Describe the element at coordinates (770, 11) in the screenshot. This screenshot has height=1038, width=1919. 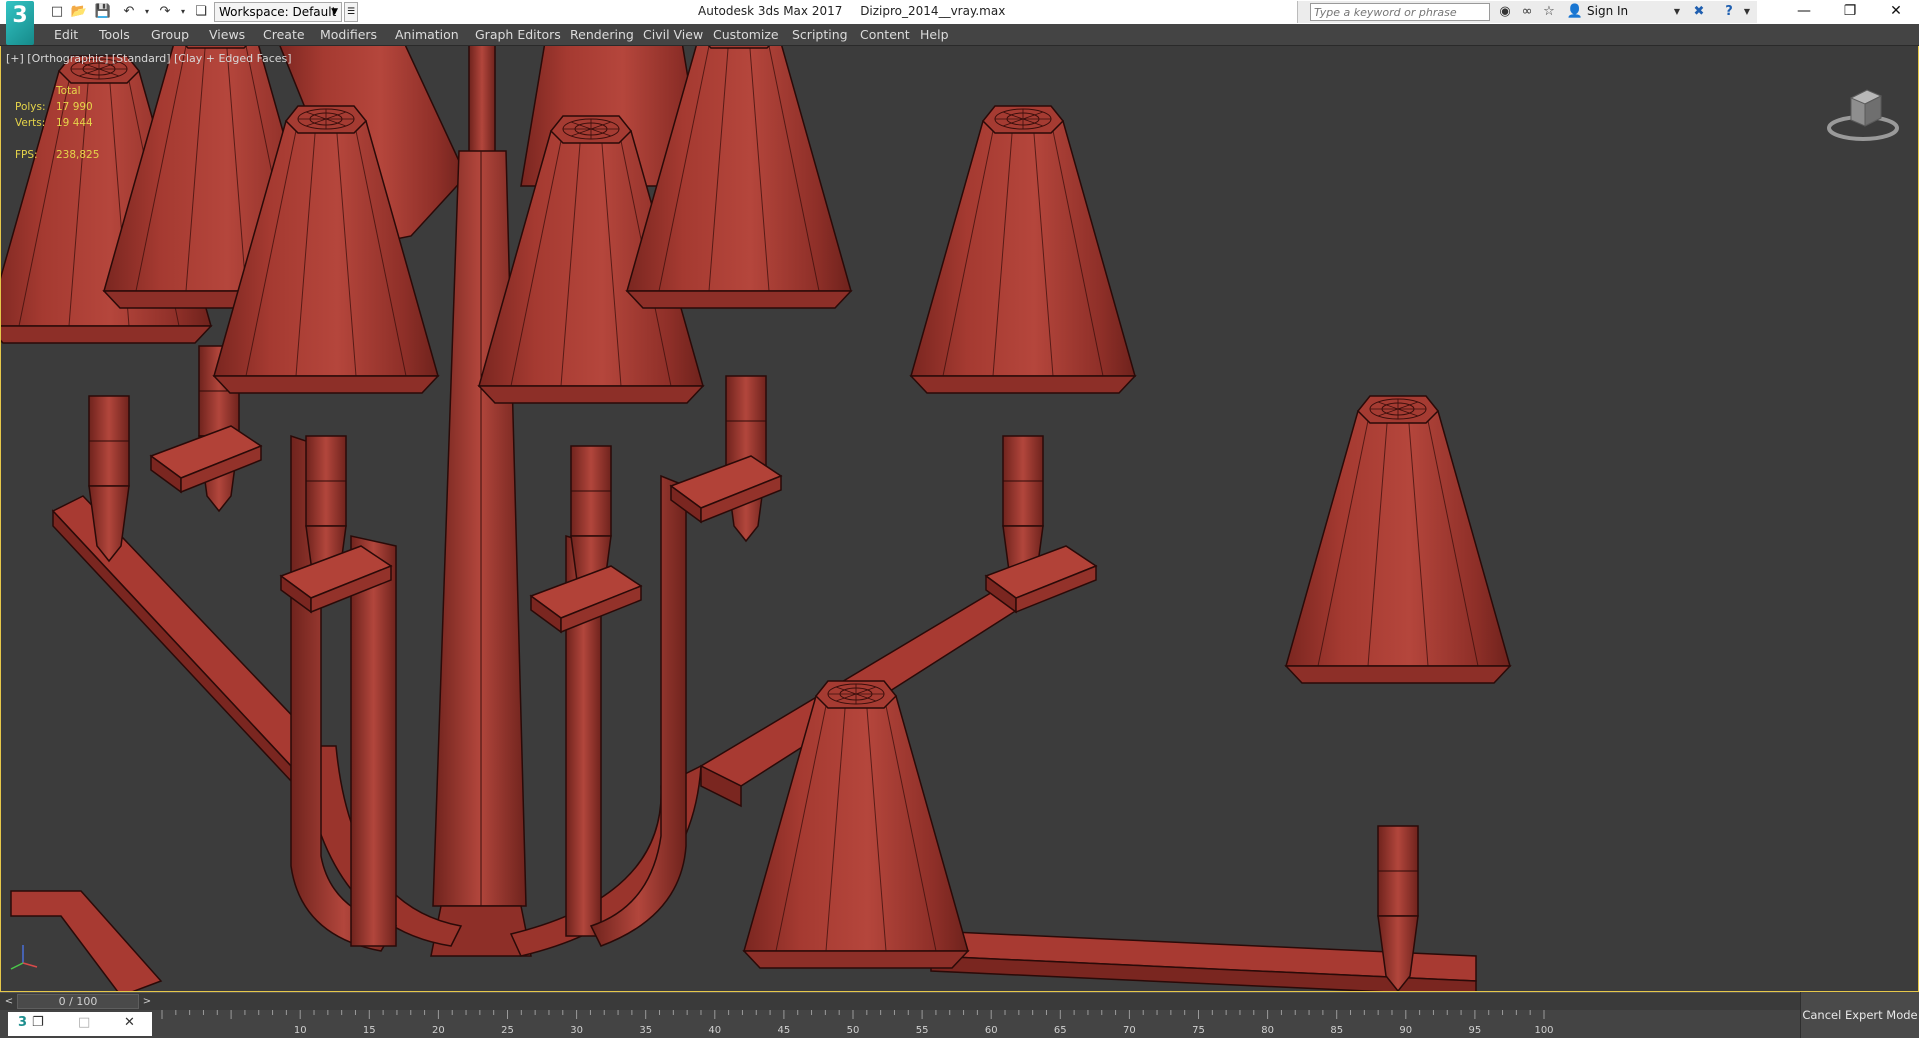
I see `app-name: Autodesk 3ds Max 2017` at that location.